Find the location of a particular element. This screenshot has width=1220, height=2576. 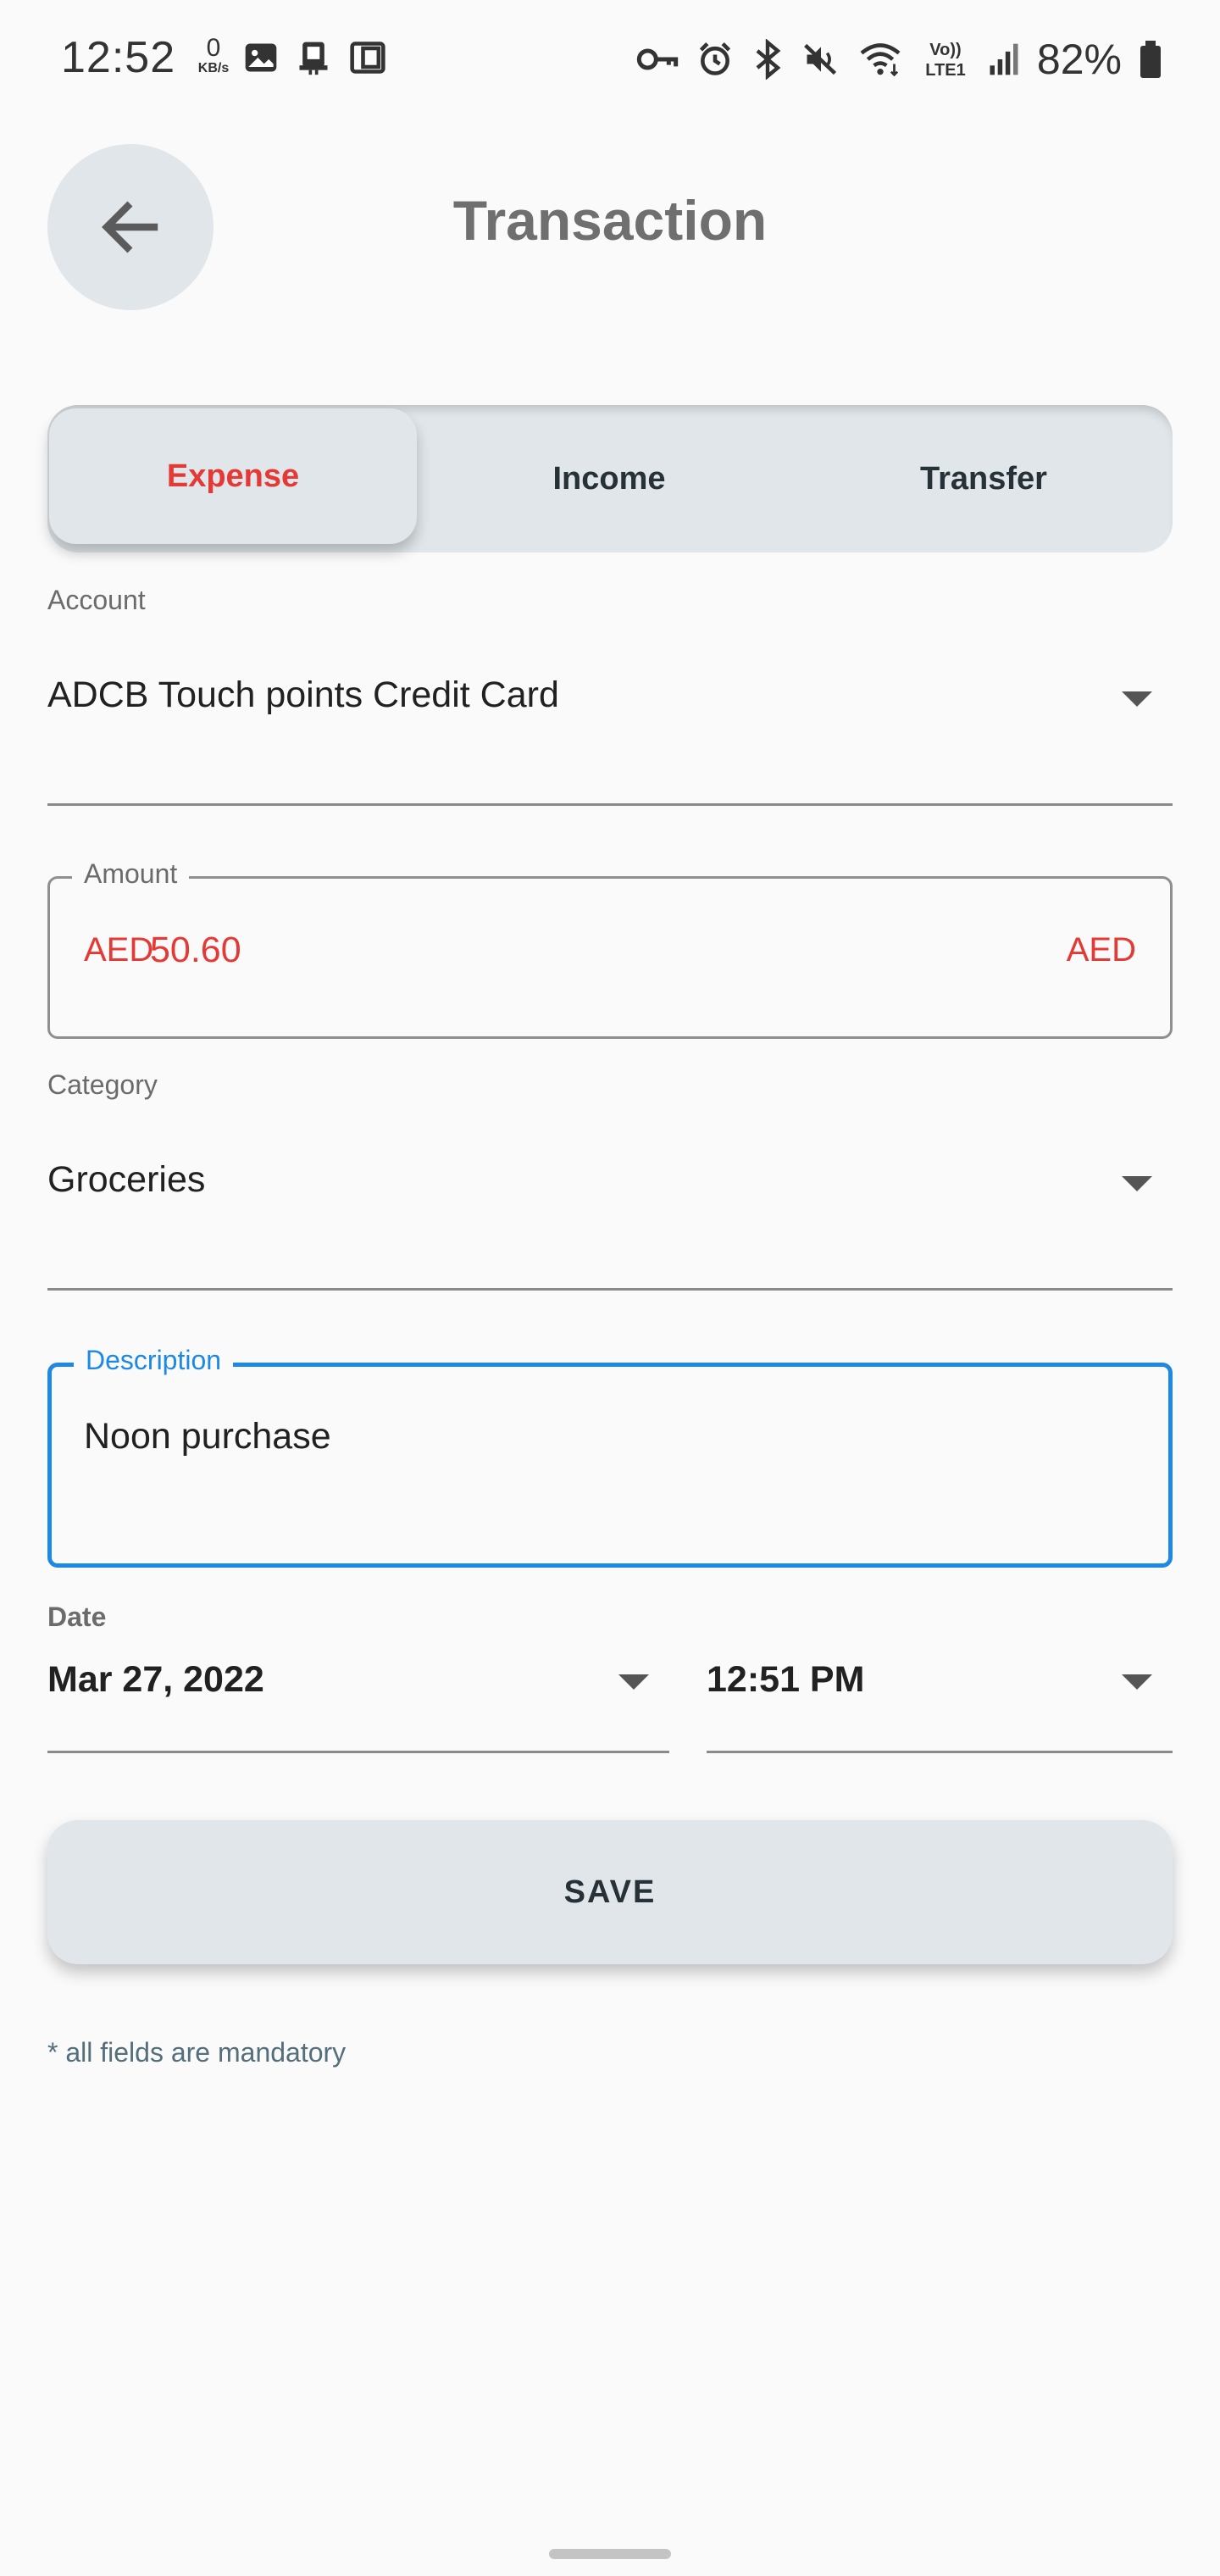

time-picker: 12:51 PM is located at coordinates (940, 1701).